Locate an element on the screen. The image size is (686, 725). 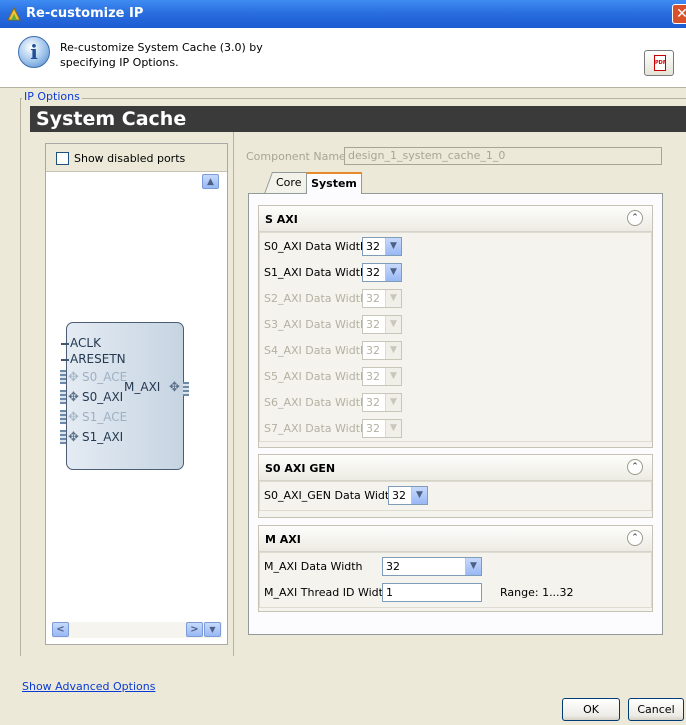
s0-axi-data-width-label: S0_AXI Data Width is located at coordinates (316, 246).